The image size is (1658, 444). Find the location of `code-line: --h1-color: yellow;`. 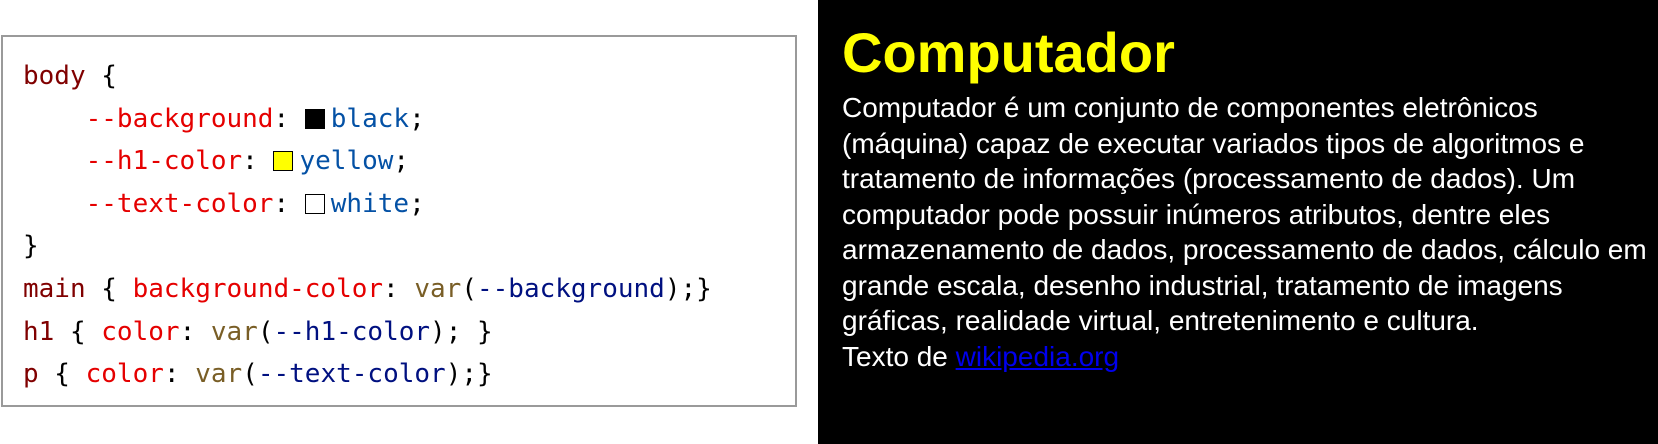

code-line: --h1-color: yellow; is located at coordinates (367, 161).